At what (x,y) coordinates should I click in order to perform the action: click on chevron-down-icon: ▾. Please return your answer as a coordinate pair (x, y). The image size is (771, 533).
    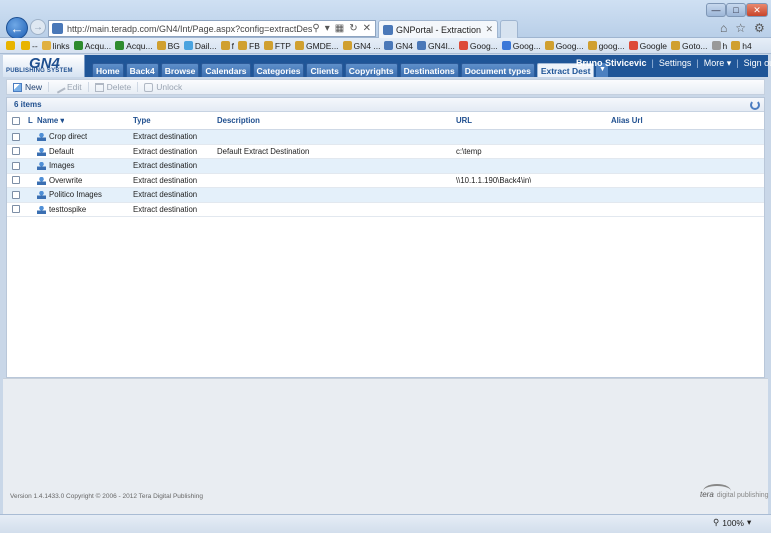
    Looking at the image, I should click on (749, 522).